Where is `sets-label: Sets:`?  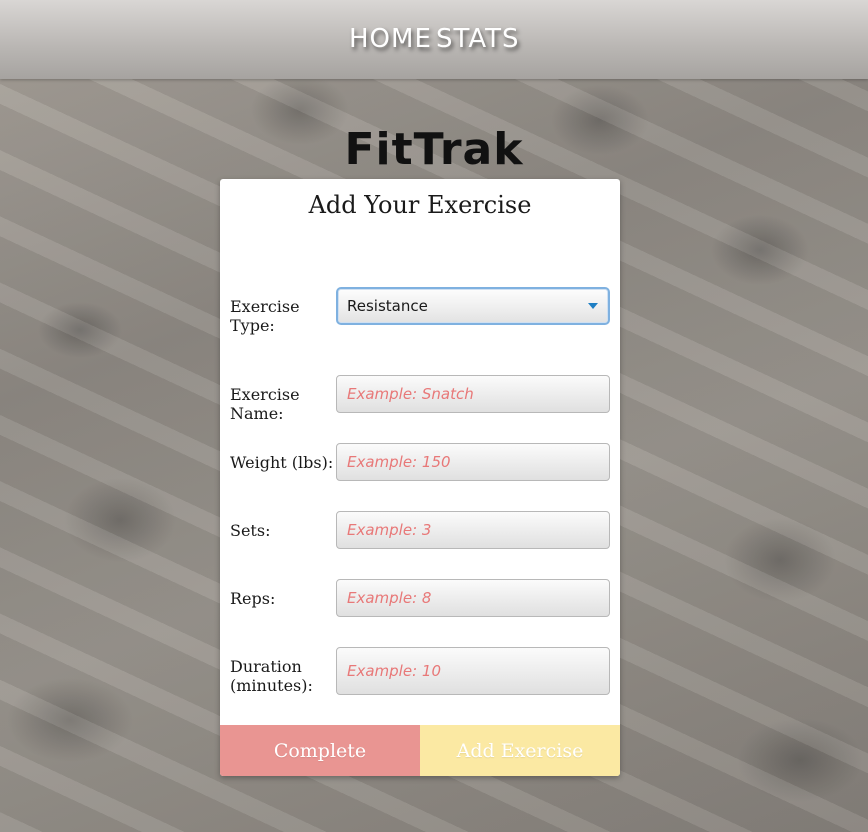
sets-label: Sets: is located at coordinates (250, 530).